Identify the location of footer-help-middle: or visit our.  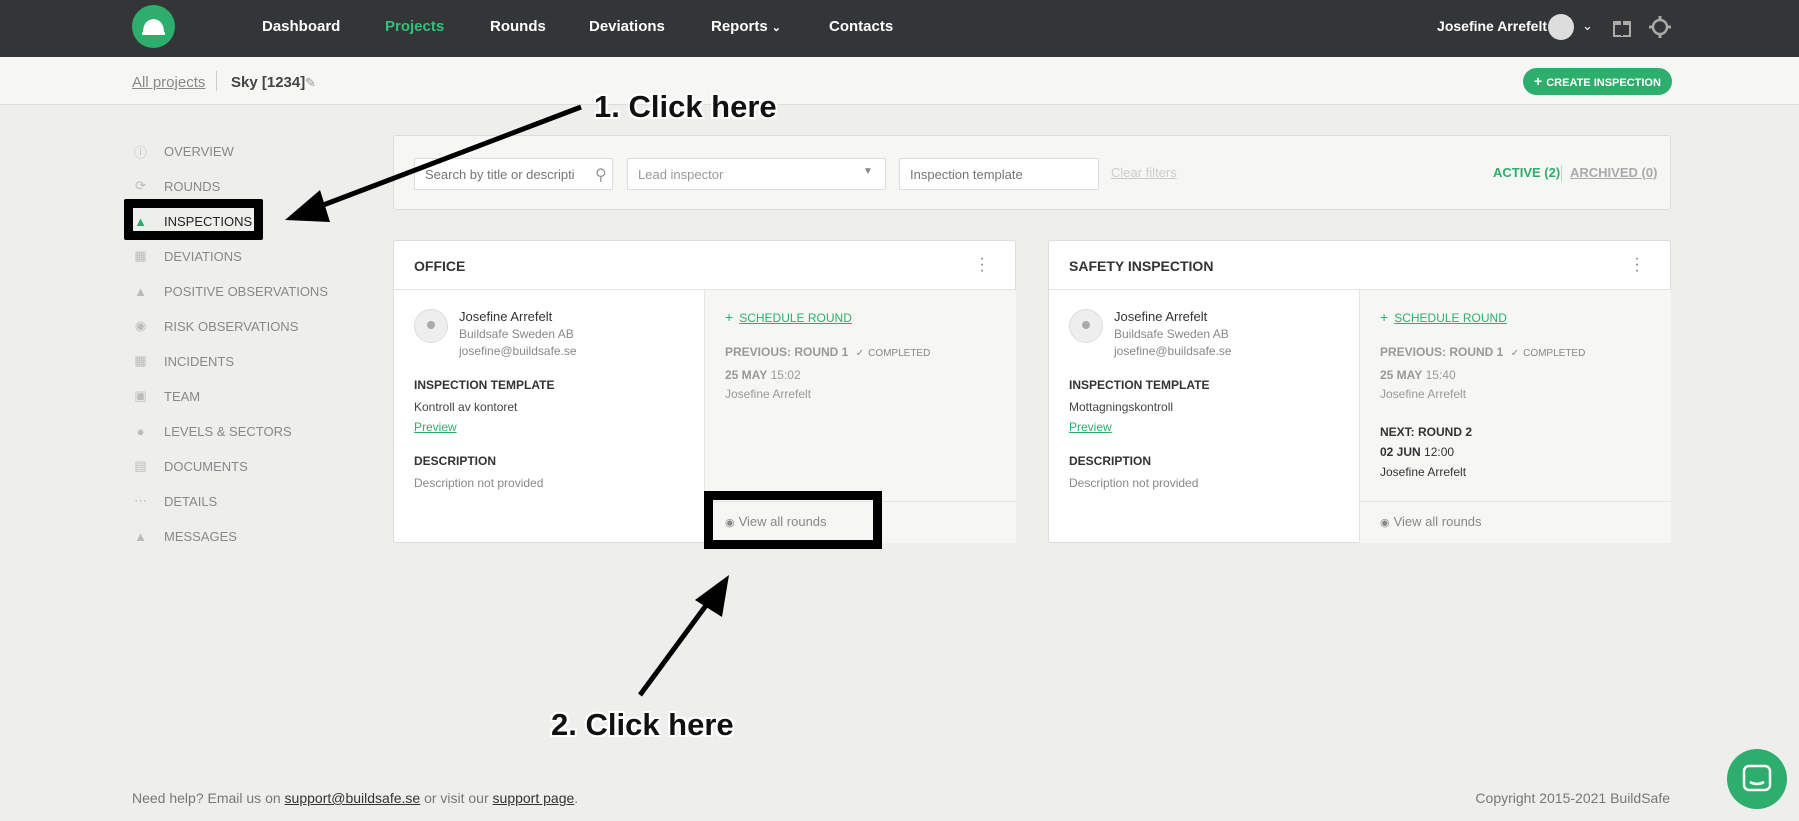
(456, 798).